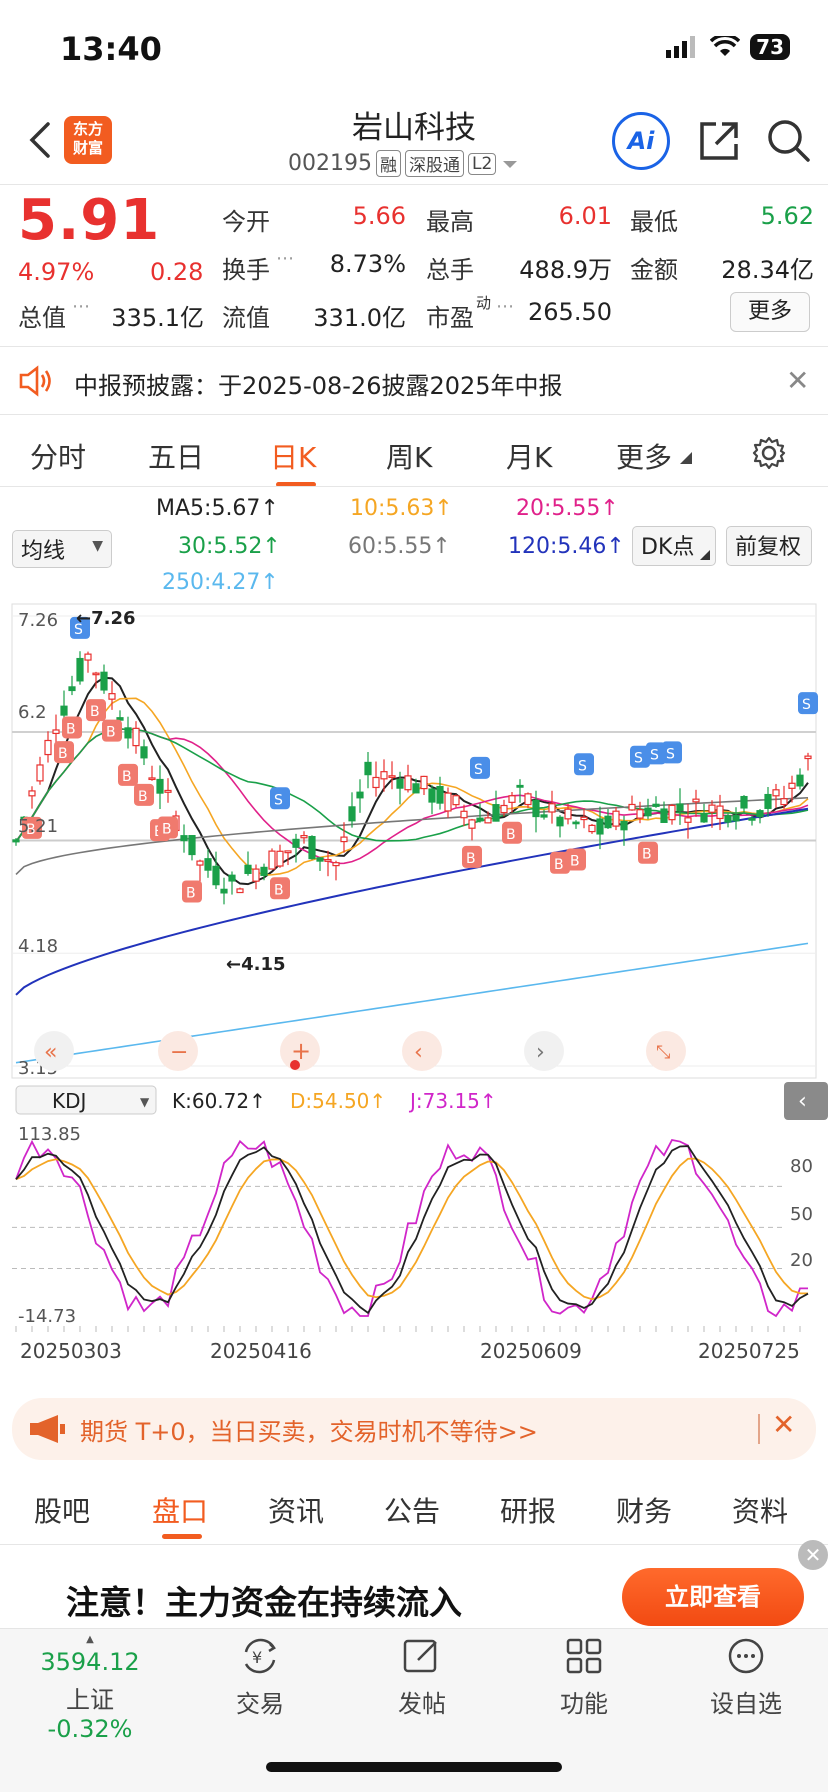  I want to click on kdj-k: K:60.72↑, so click(219, 1101).